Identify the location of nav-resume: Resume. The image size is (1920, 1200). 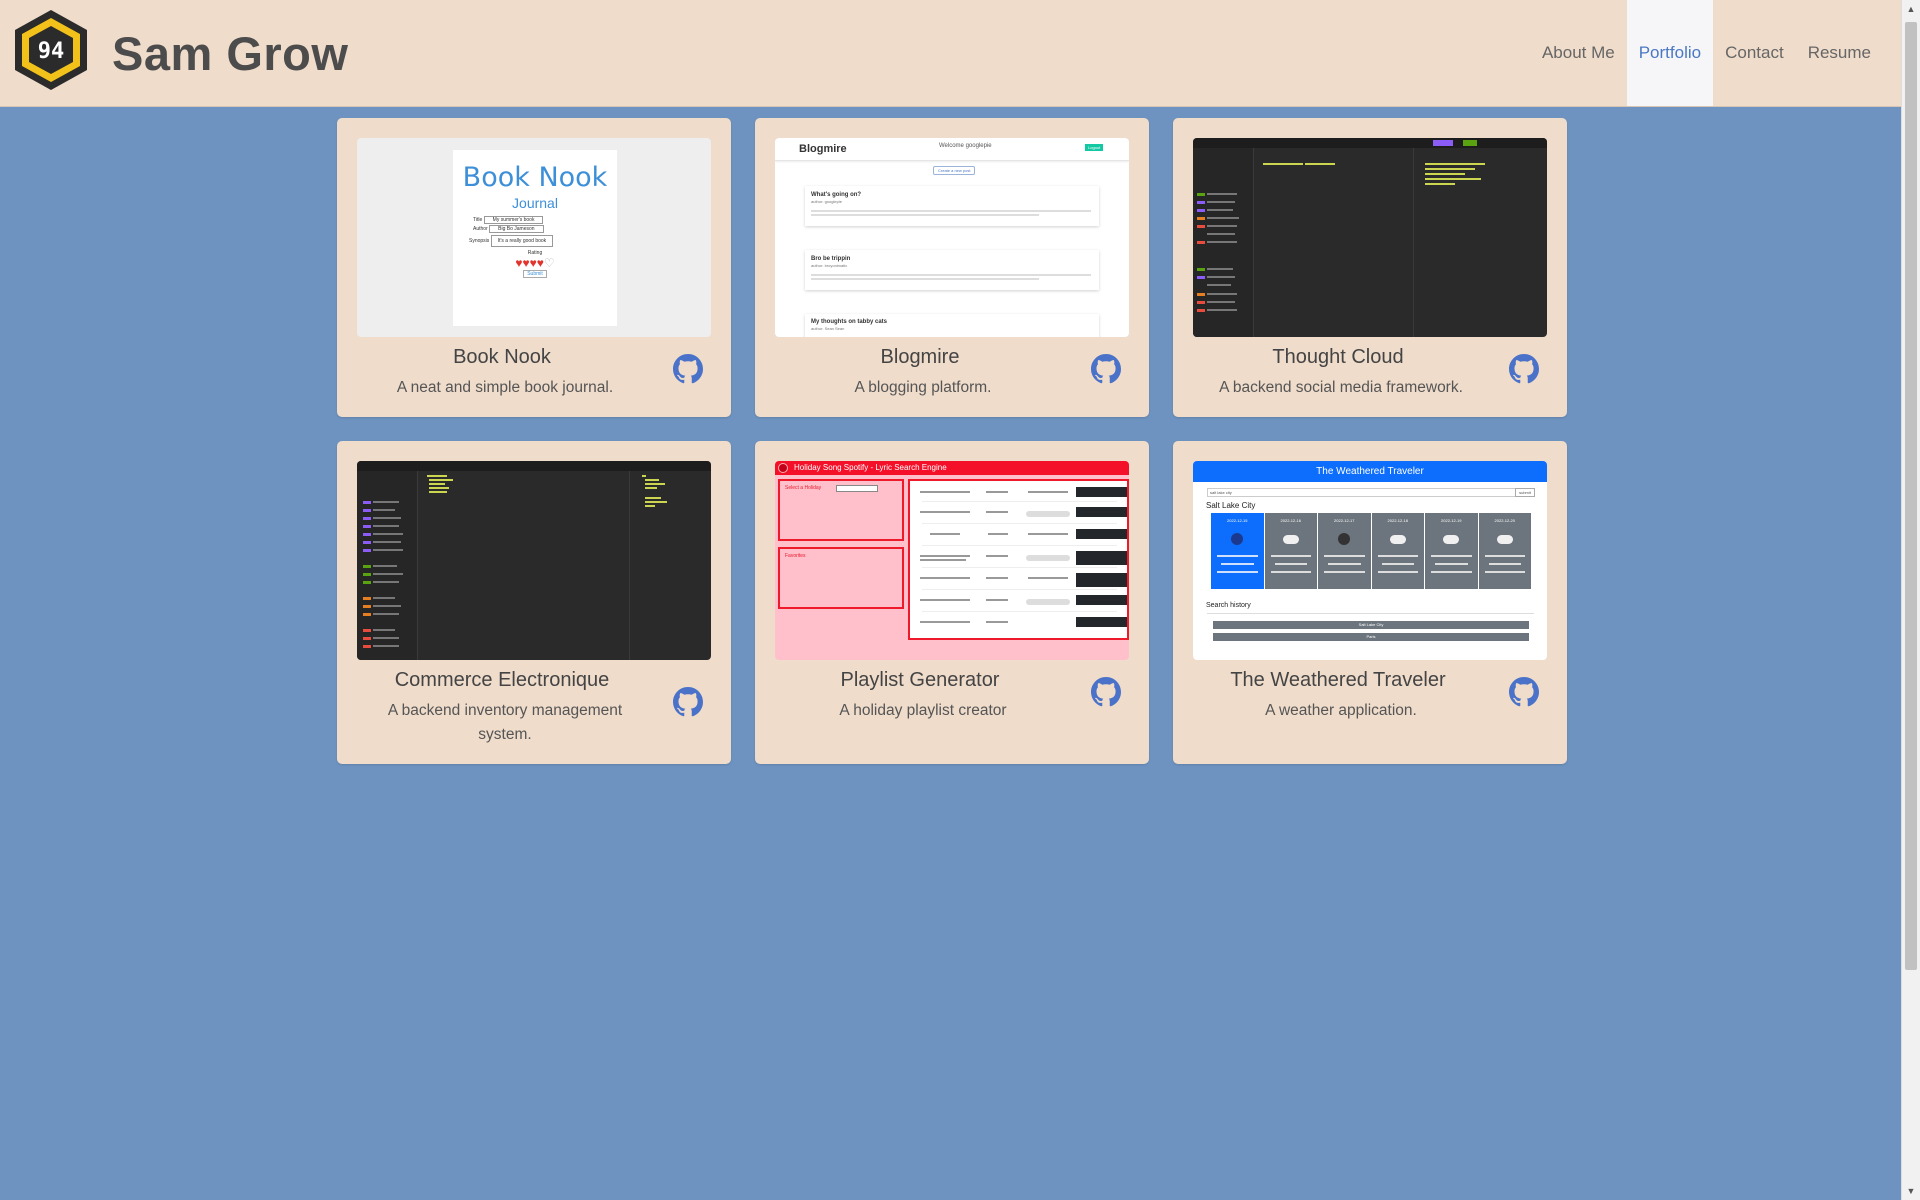
(1839, 53).